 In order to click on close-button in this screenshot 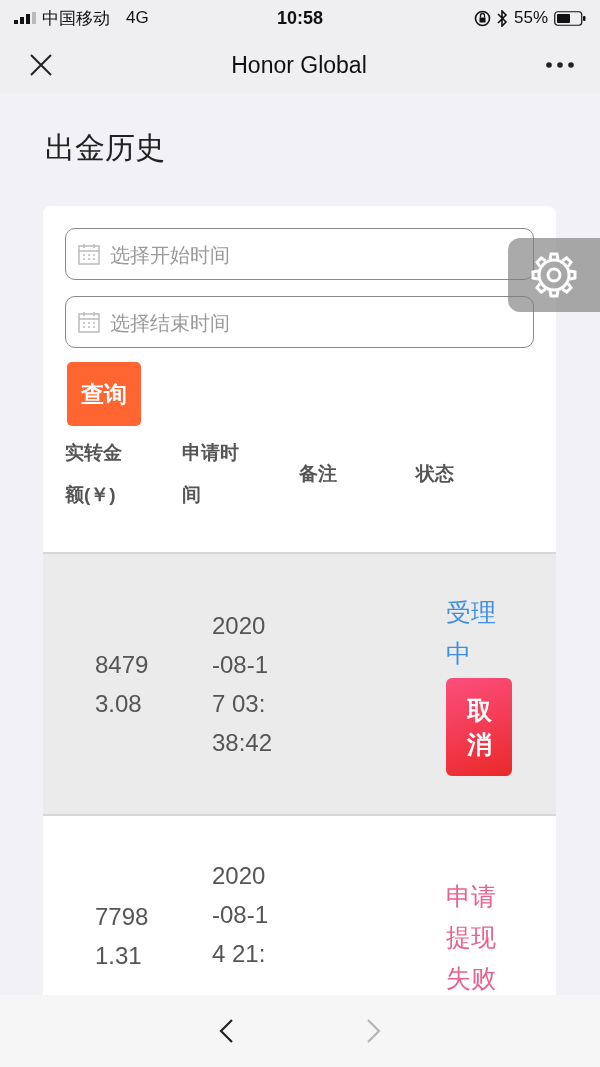, I will do `click(41, 65)`.